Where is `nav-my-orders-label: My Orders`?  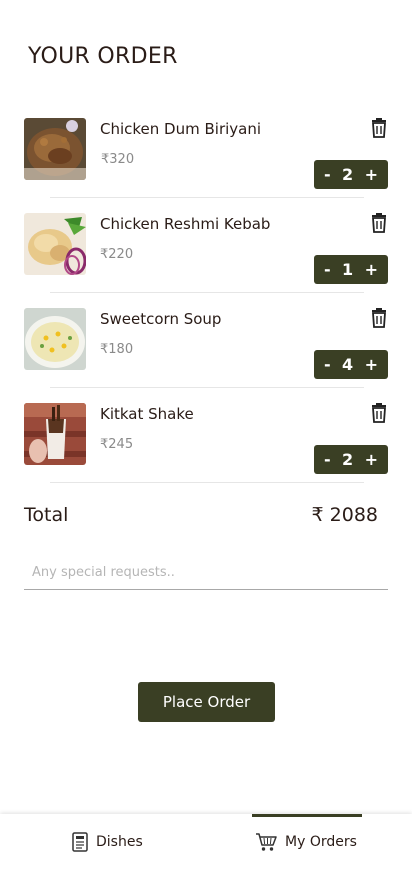 nav-my-orders-label: My Orders is located at coordinates (321, 842).